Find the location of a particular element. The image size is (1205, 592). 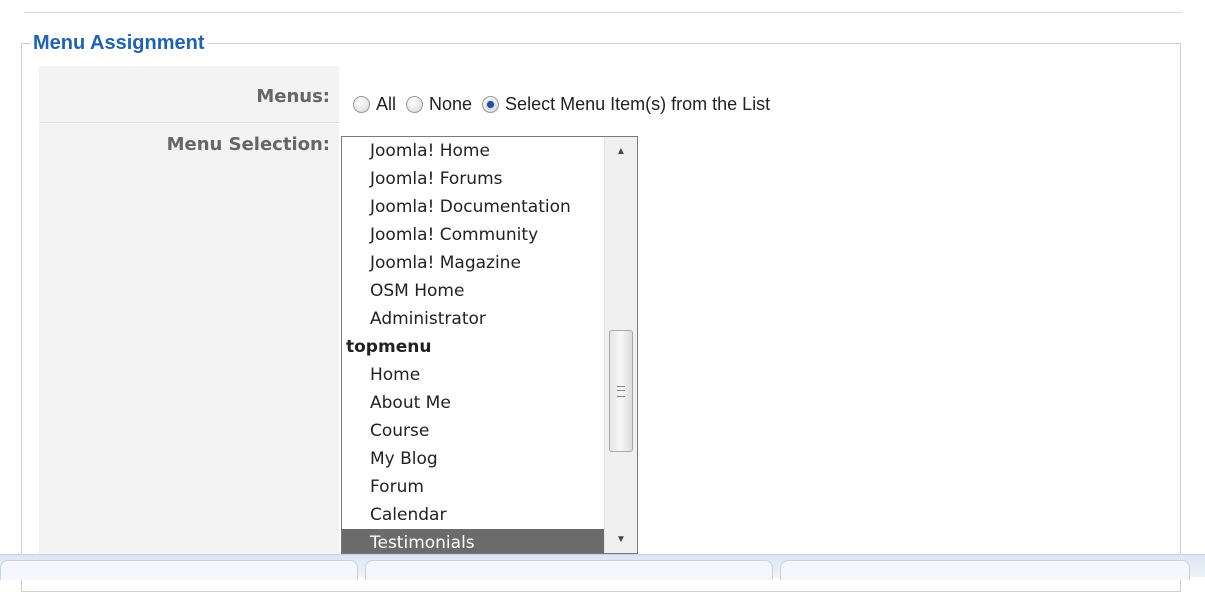

list-item: Joomla! Magazine is located at coordinates (473, 263).